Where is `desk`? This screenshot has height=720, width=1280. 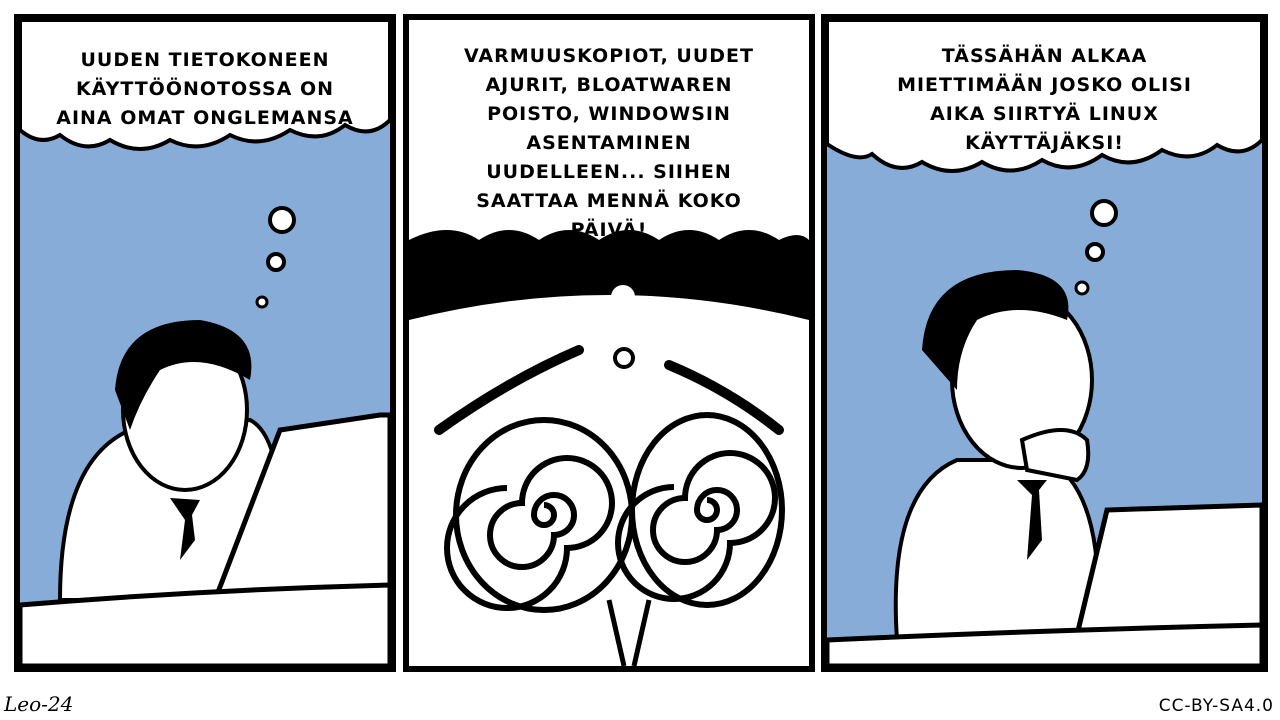
desk is located at coordinates (1044, 644).